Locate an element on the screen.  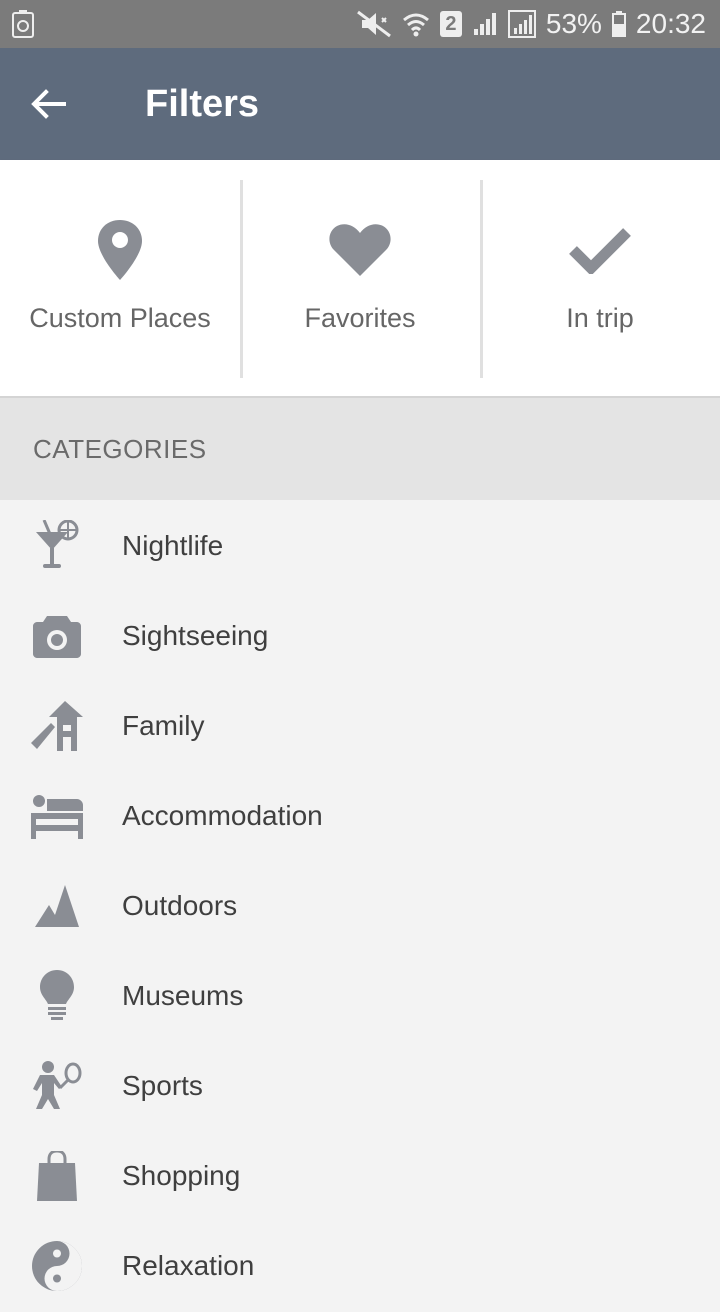
sim-badge-icon: 2 is located at coordinates (450, 24).